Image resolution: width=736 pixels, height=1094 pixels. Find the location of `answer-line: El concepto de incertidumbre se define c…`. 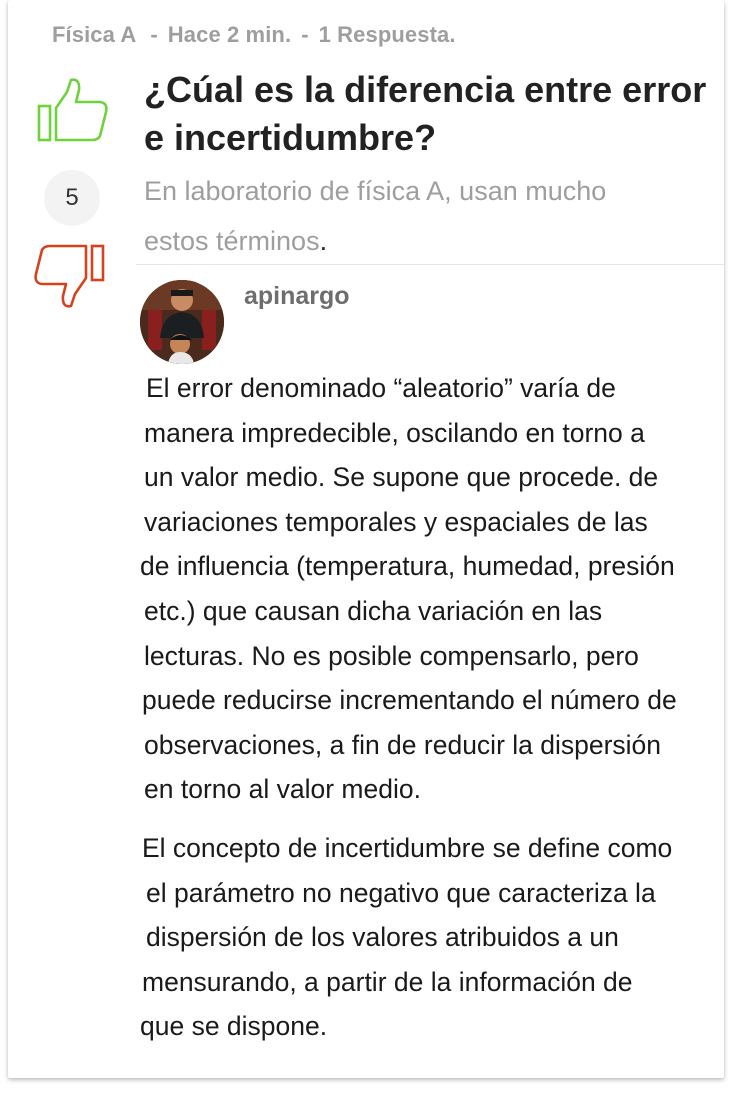

answer-line: El concepto de incertidumbre se define c… is located at coordinates (407, 847).